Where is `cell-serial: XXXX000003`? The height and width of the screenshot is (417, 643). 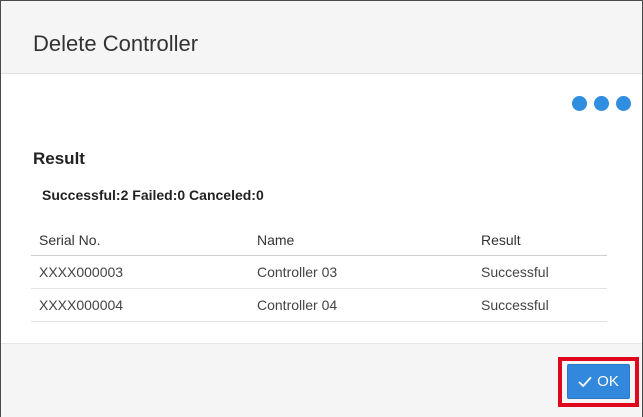 cell-serial: XXXX000003 is located at coordinates (140, 272).